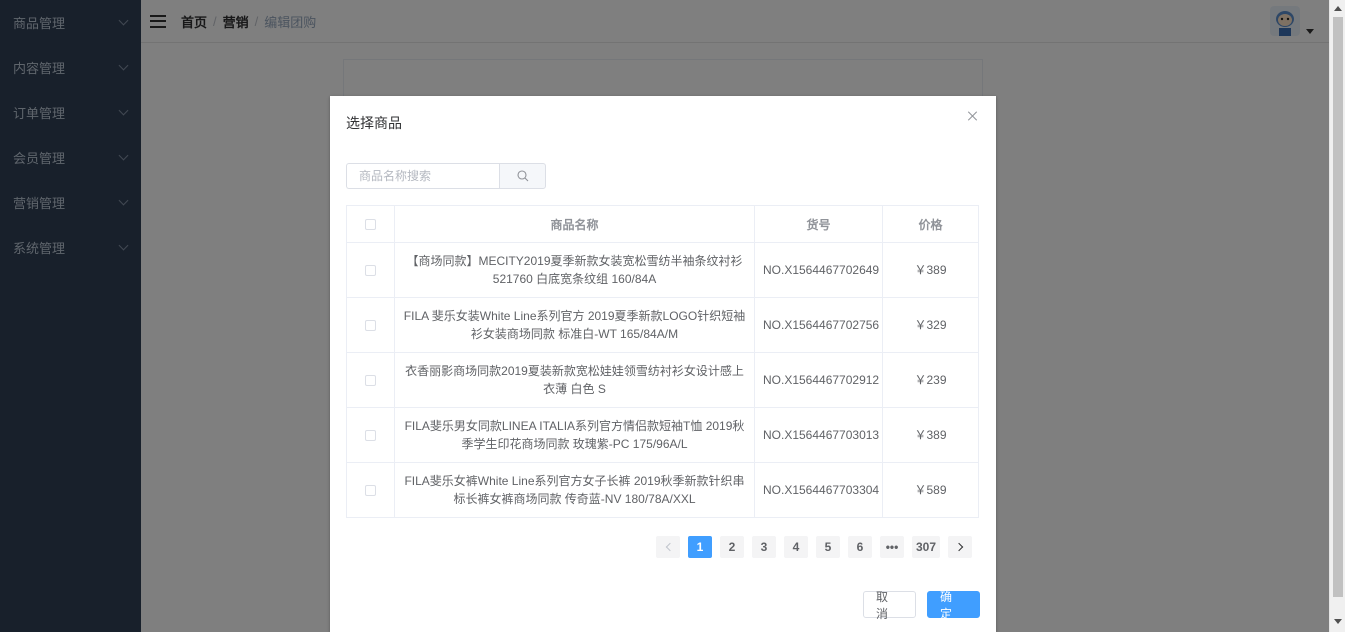  I want to click on chevron-left-icon, so click(669, 547).